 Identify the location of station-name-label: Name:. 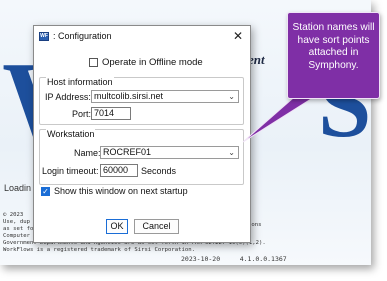
(87, 153).